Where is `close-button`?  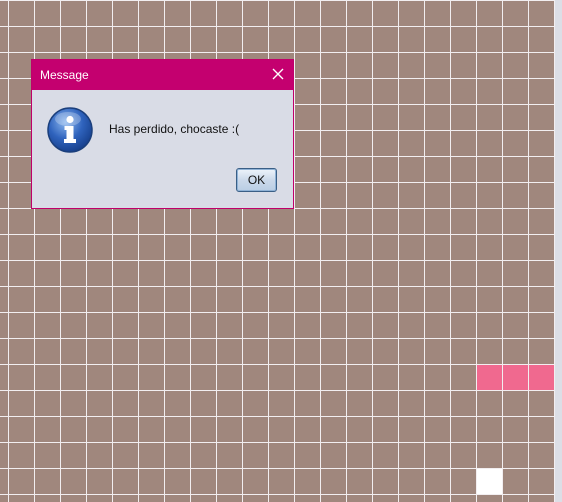 close-button is located at coordinates (278, 74).